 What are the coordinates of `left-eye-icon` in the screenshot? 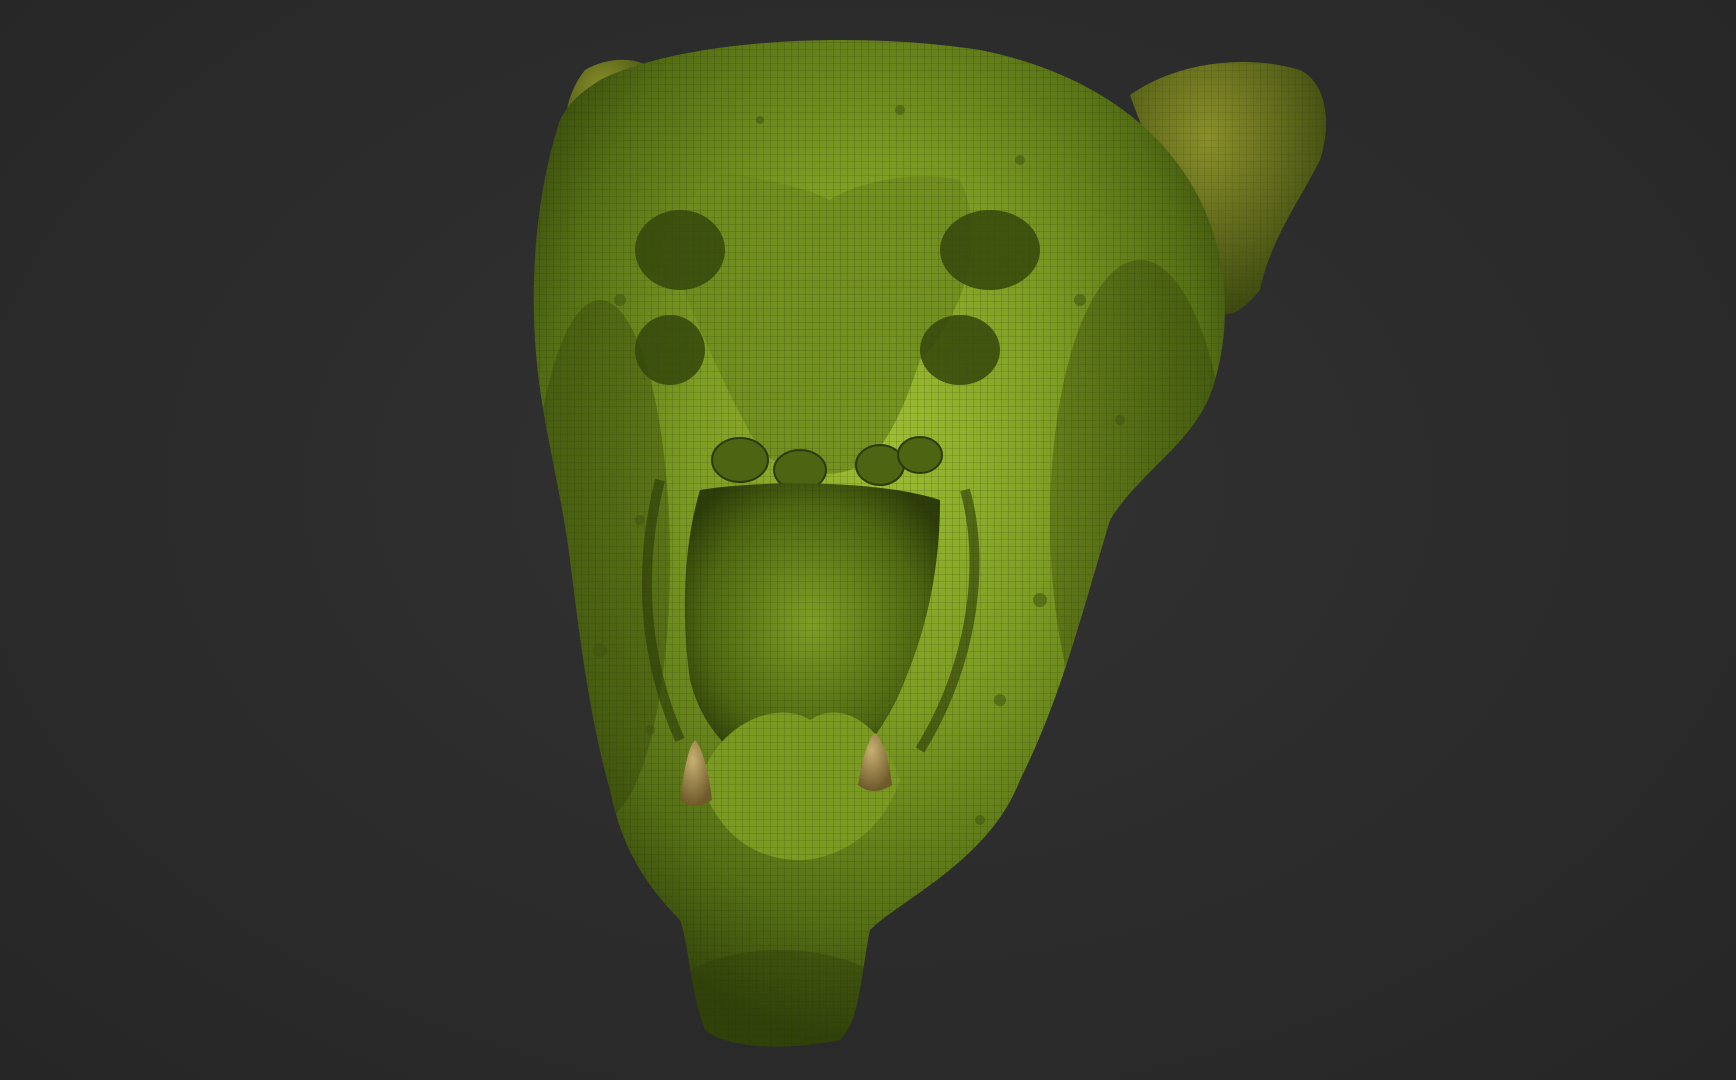 It's located at (680, 250).